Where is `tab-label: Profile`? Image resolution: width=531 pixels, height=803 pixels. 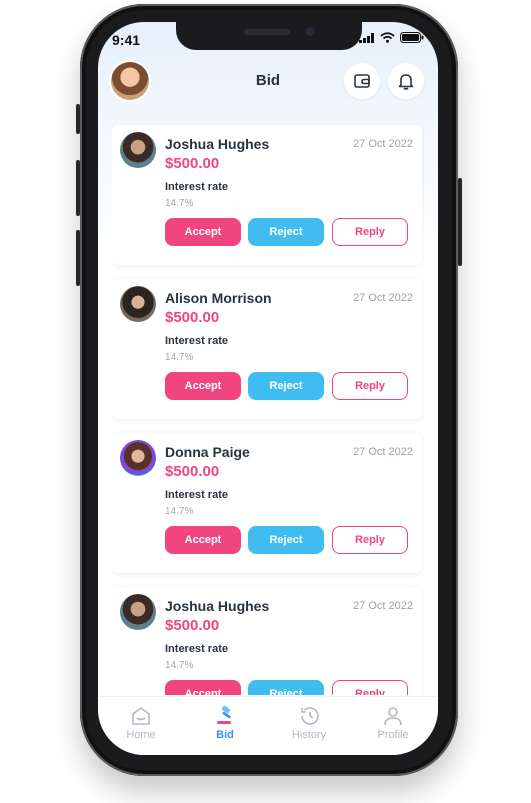
tab-label: Profile is located at coordinates (393, 735).